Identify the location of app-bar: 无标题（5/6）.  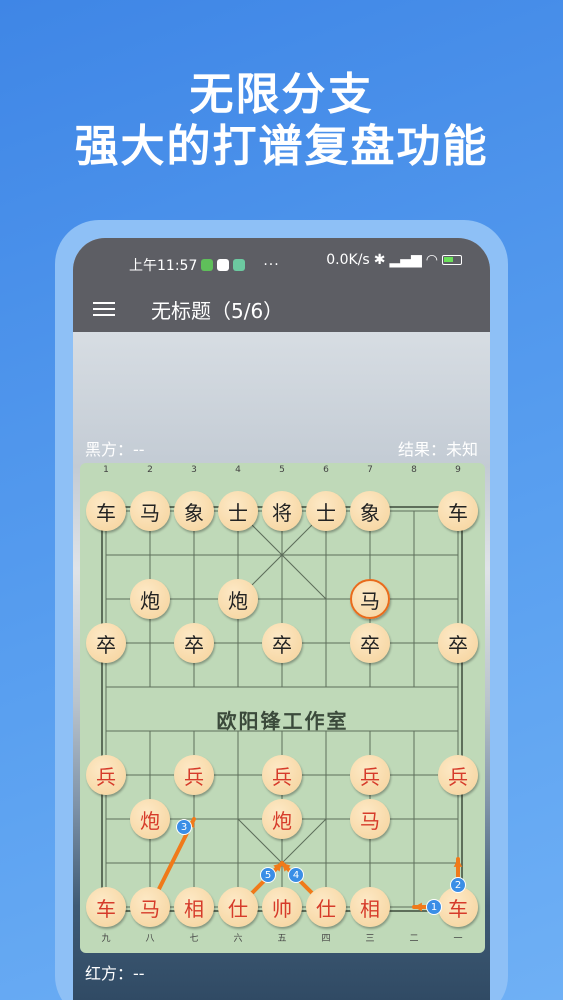
(281, 309).